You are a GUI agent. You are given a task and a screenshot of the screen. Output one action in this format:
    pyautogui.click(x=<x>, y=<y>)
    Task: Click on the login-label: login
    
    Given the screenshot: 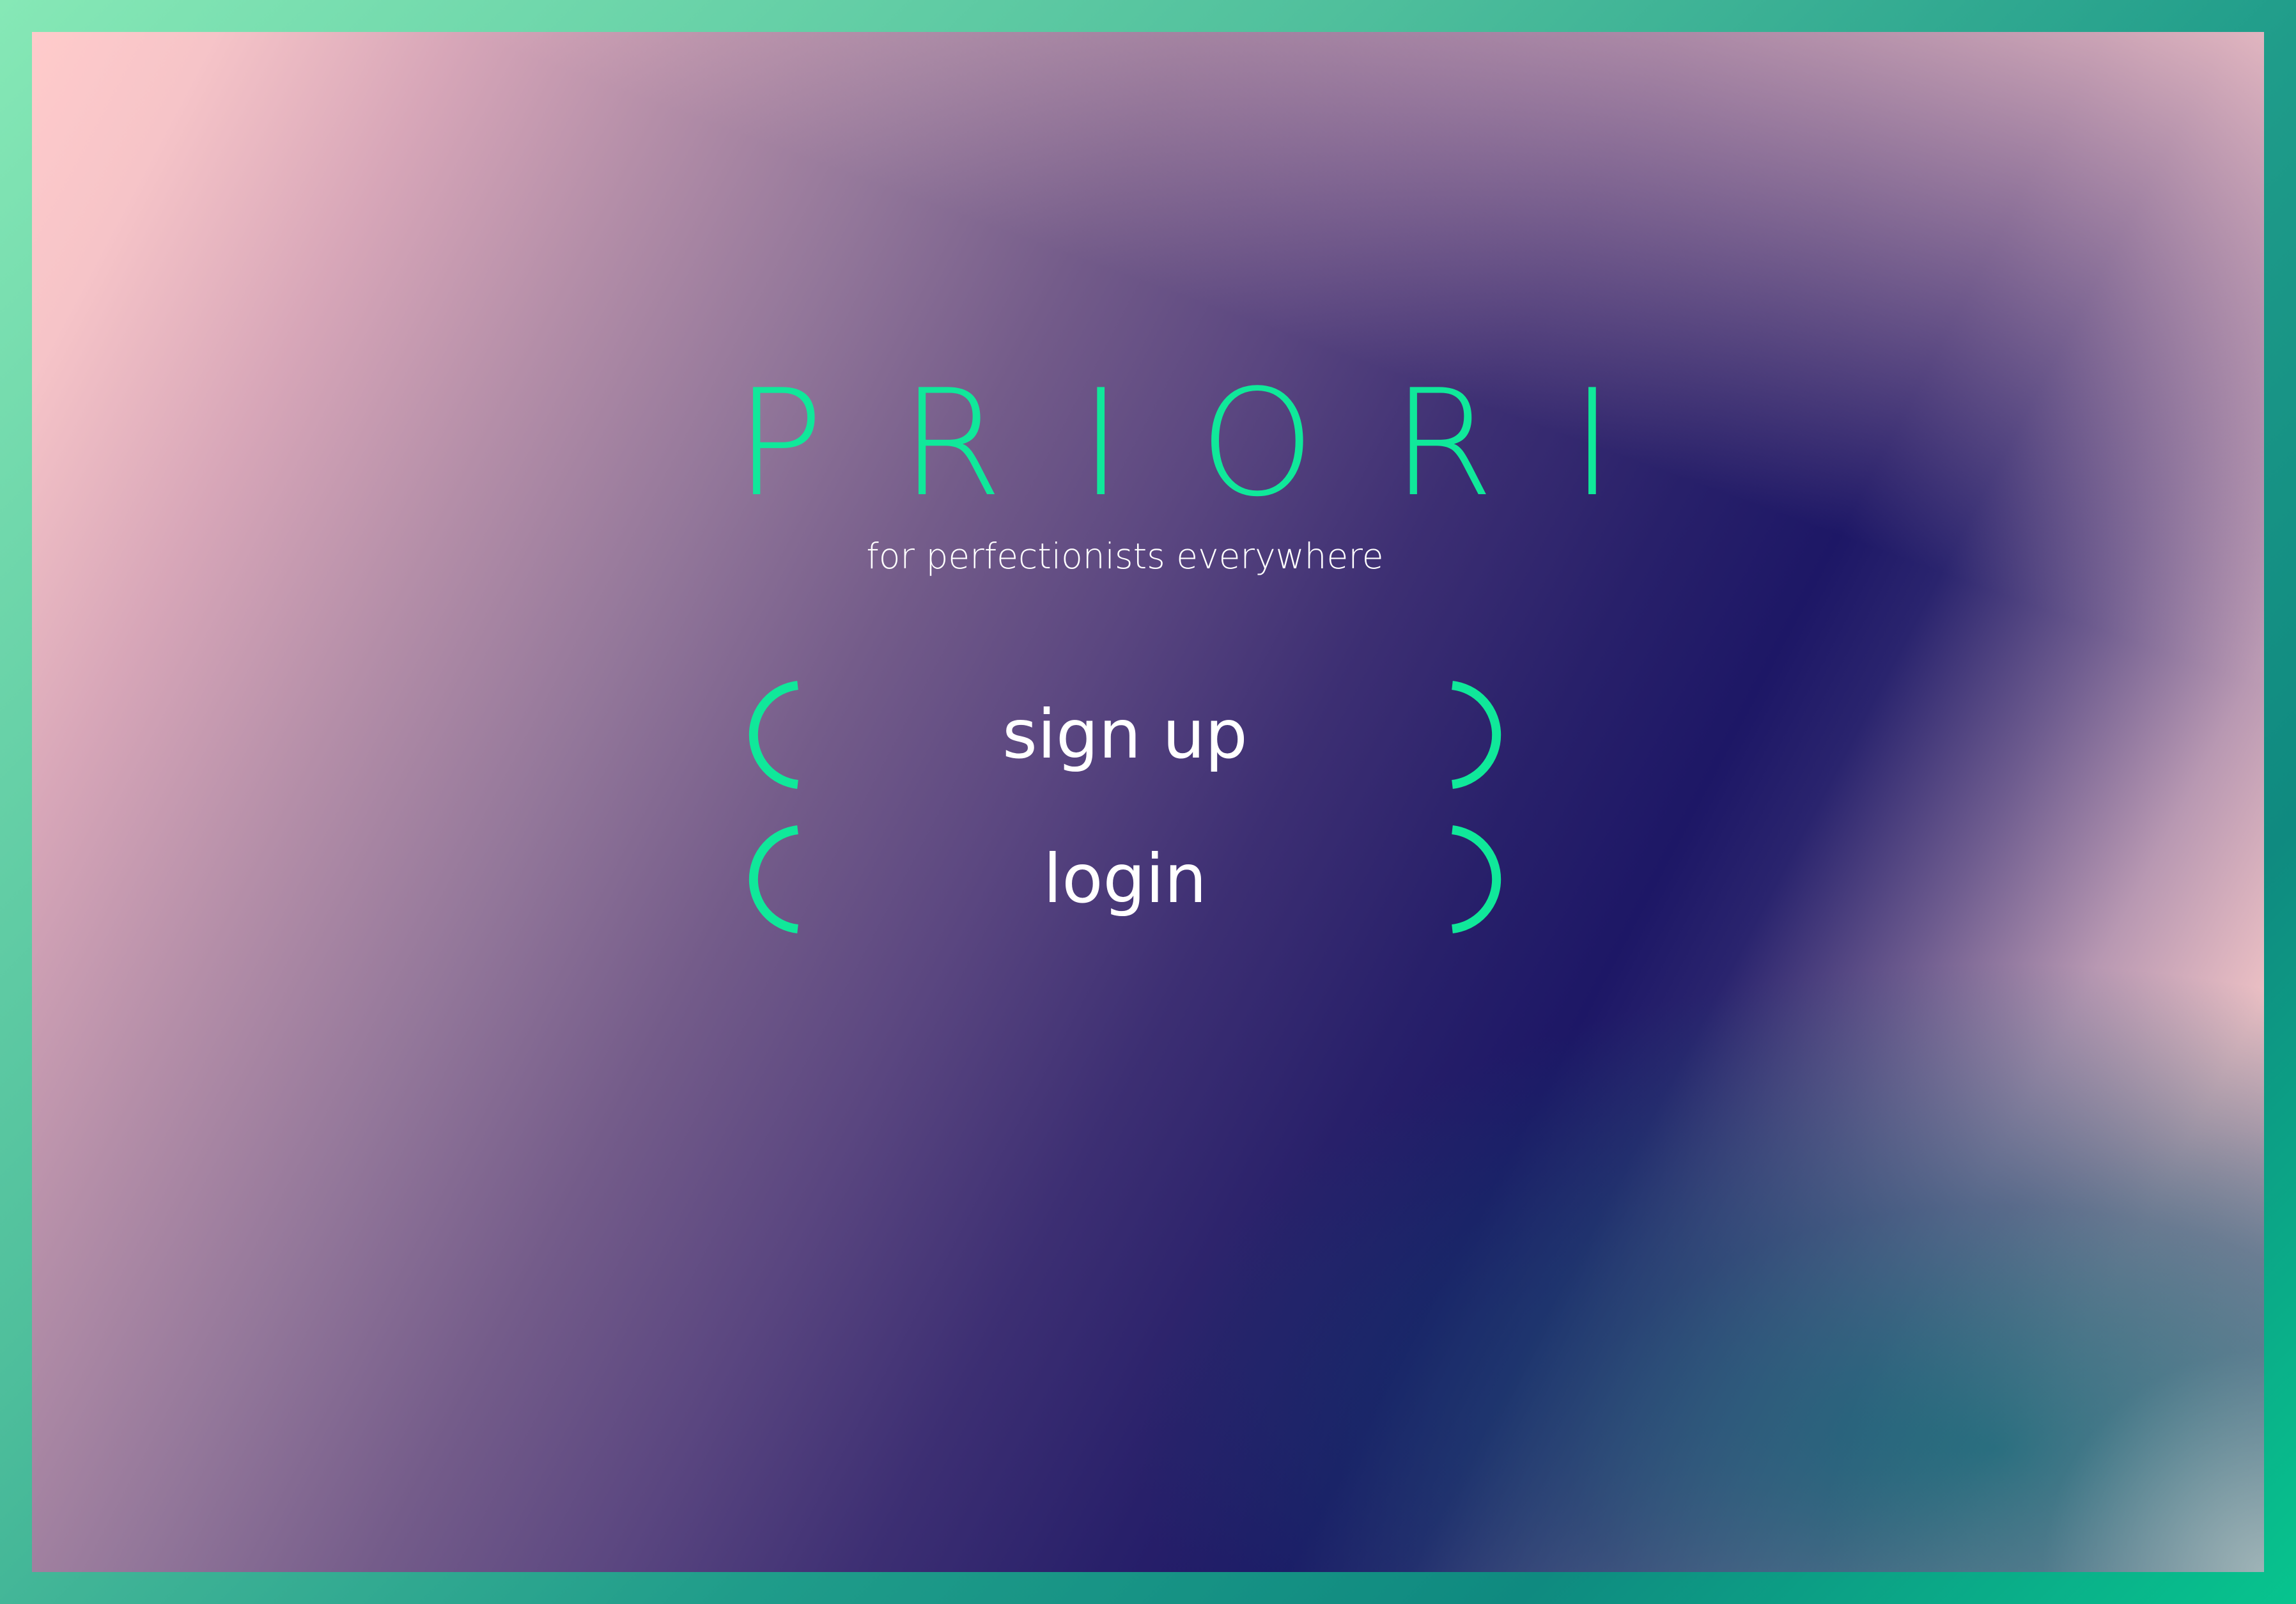 What is the action you would take?
    pyautogui.click(x=1125, y=879)
    